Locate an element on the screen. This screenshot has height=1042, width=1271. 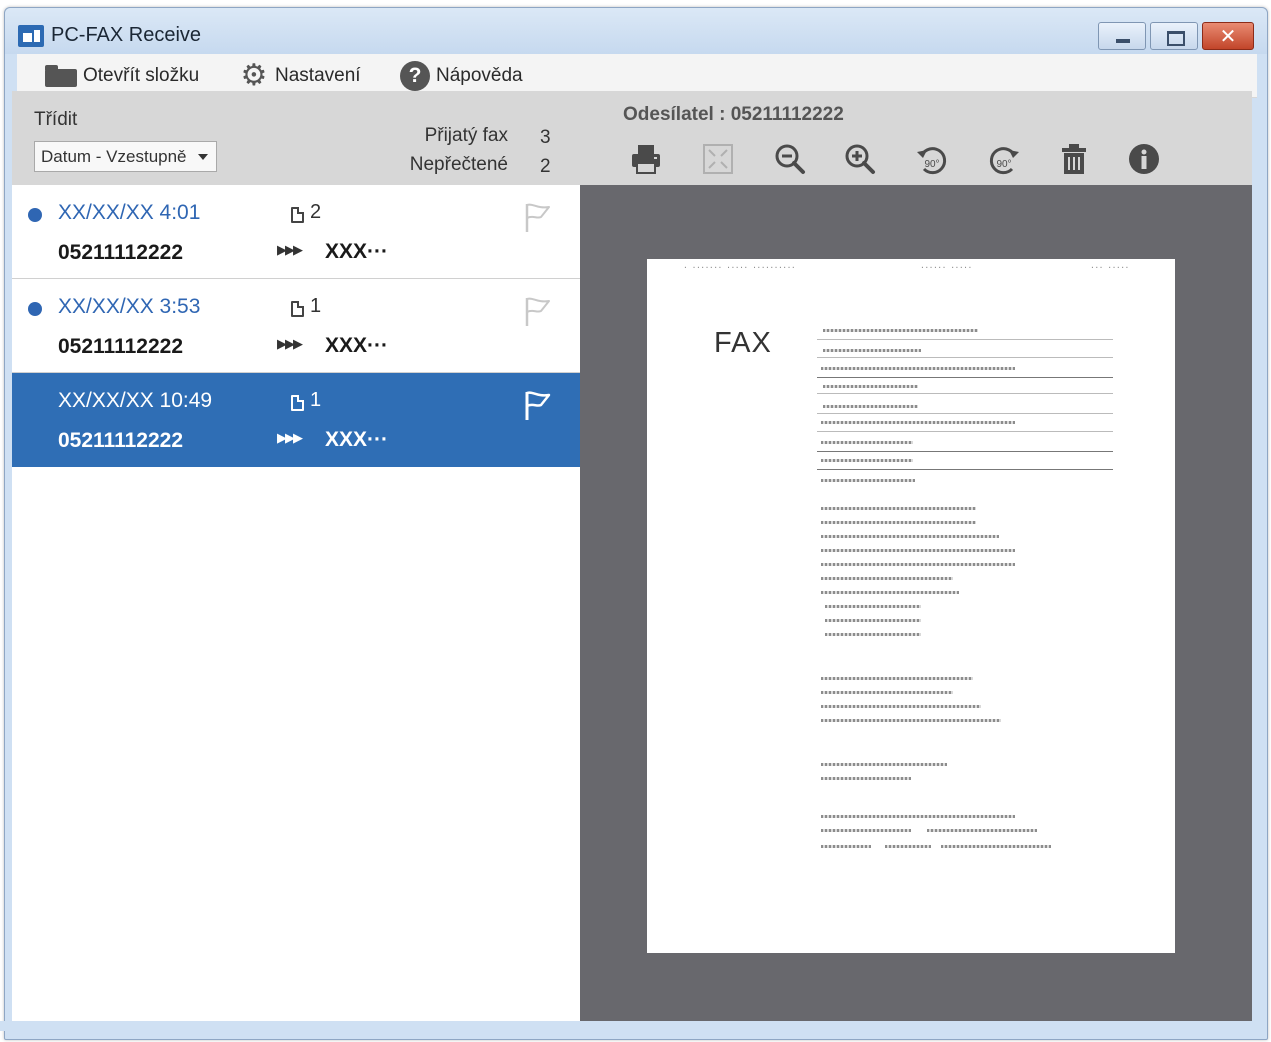
viewer-header: Odesílatel : 05211112222 90° 90° is located at coordinates (916, 138).